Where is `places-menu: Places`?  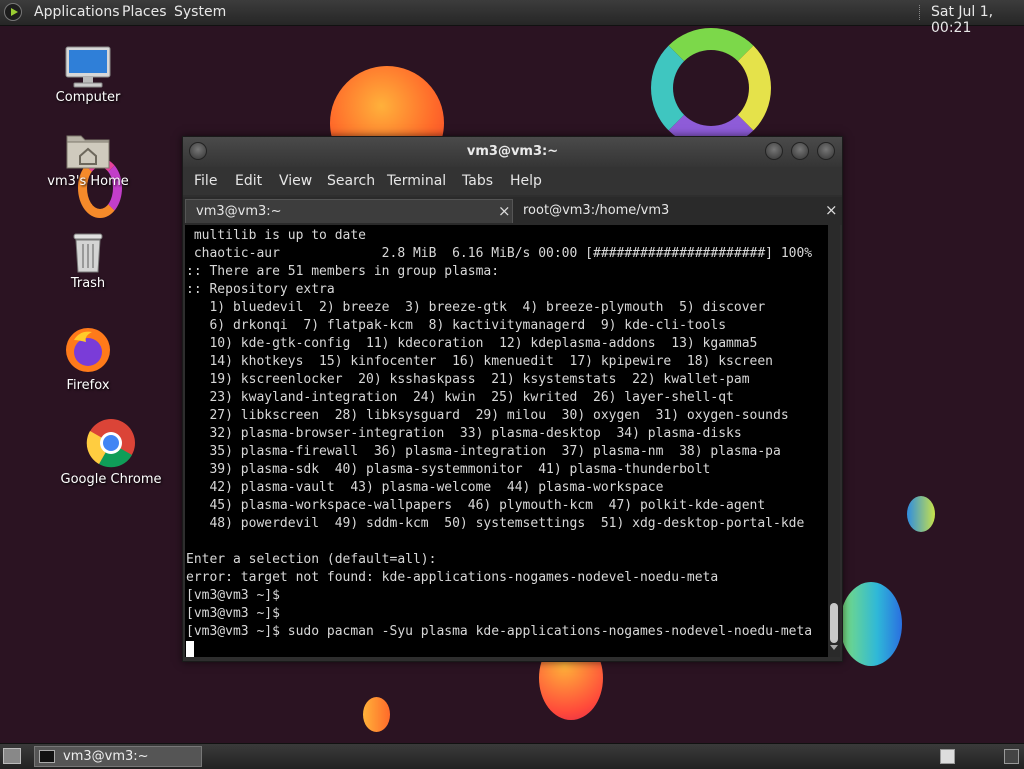 places-menu: Places is located at coordinates (144, 12).